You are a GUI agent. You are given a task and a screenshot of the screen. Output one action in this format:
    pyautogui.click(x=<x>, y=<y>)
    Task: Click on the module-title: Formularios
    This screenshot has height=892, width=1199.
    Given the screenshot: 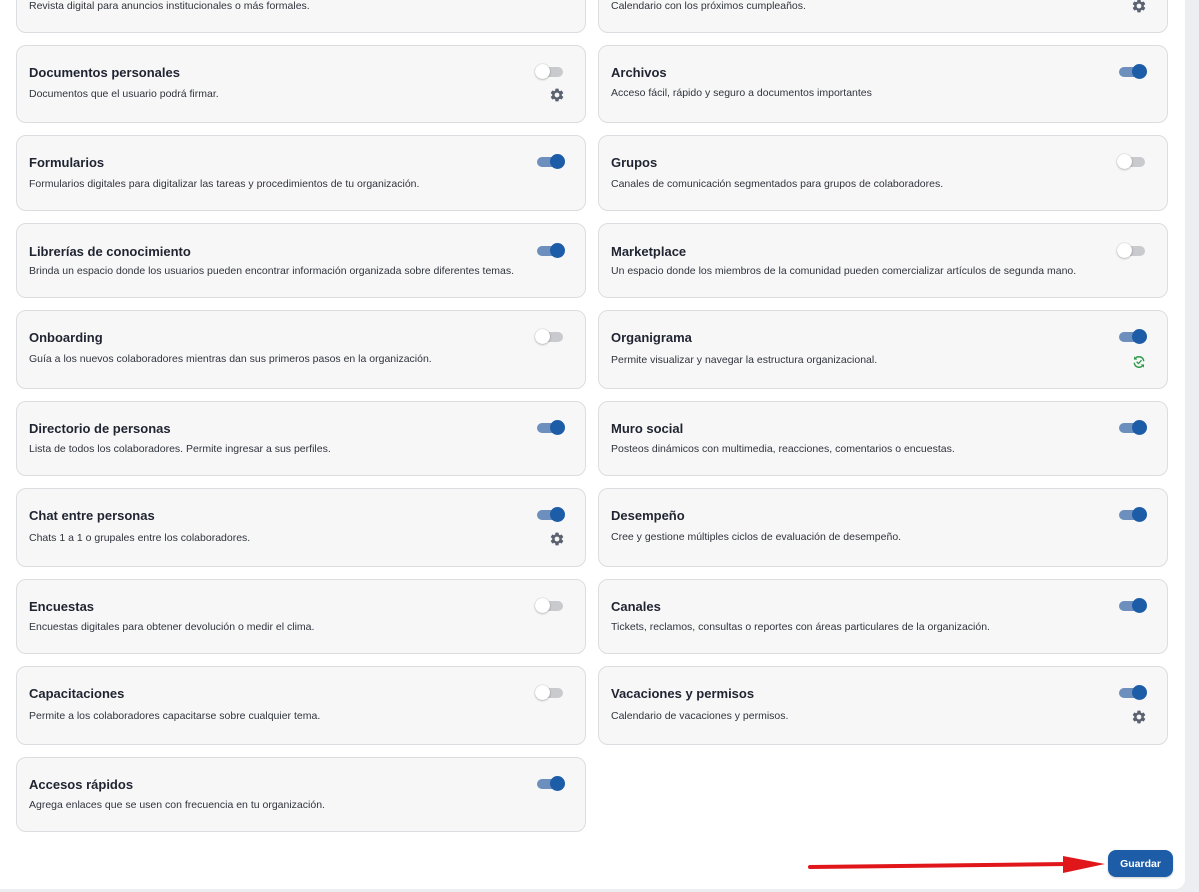 What is the action you would take?
    pyautogui.click(x=67, y=162)
    